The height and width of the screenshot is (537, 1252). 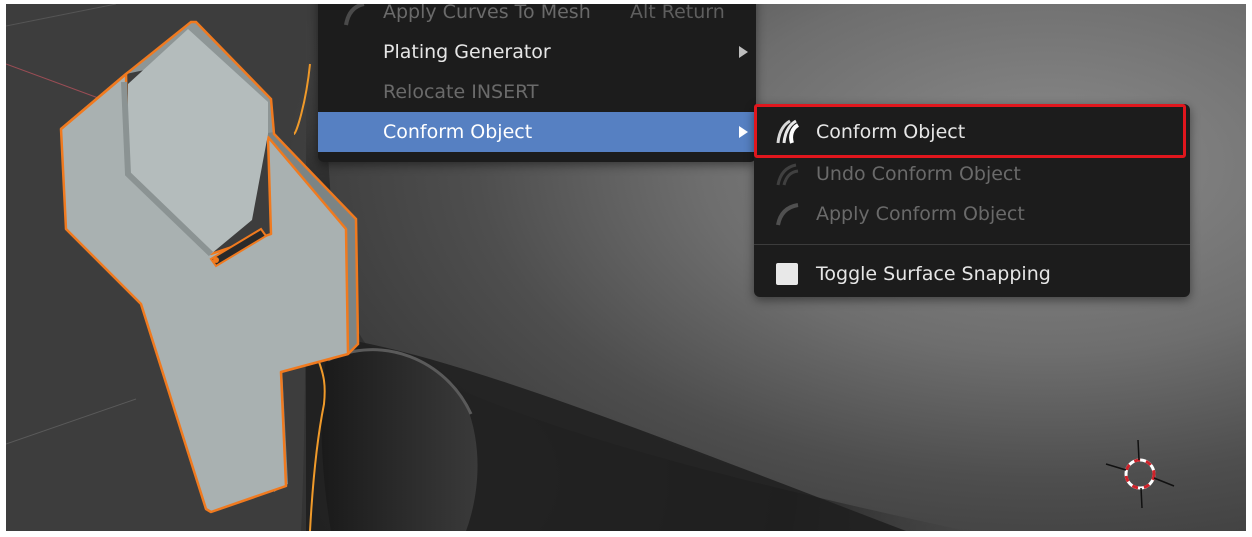 I want to click on undo-conform-icon, so click(x=787, y=174).